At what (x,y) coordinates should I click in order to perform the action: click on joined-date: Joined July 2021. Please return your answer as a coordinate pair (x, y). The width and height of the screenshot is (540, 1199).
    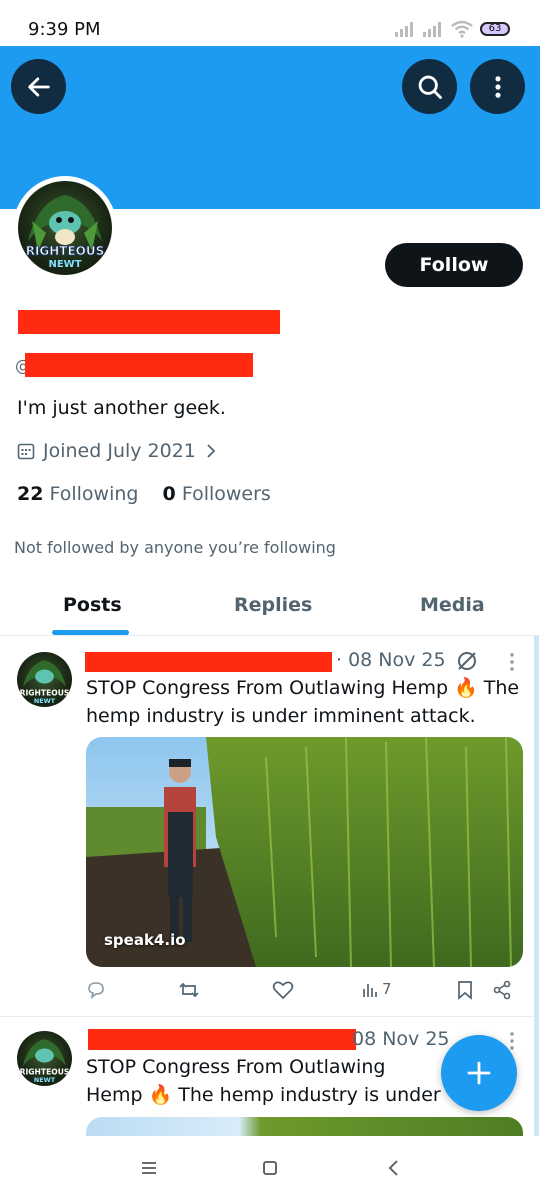
    Looking at the image, I should click on (119, 451).